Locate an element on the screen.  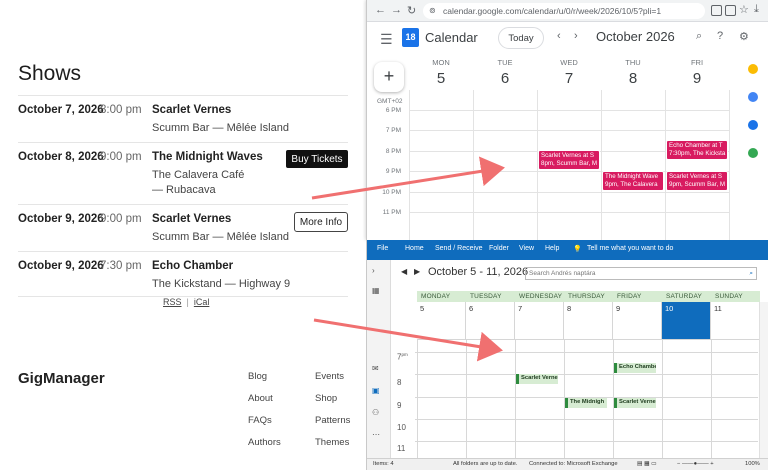
day-header-thu: THU 8 is located at coordinates (633, 72).